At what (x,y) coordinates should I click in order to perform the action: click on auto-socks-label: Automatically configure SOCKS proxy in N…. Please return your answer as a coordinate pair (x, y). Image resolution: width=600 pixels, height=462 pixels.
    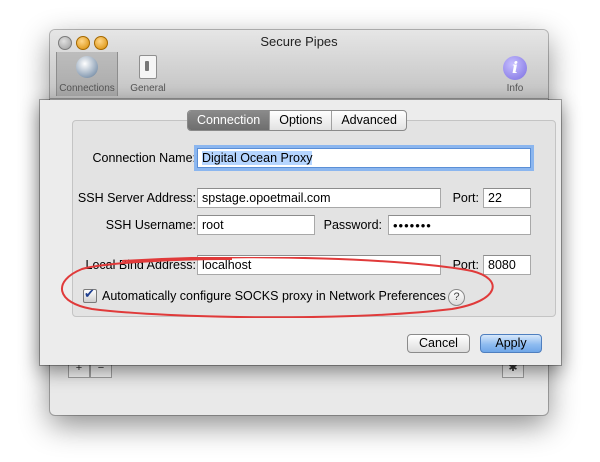
    Looking at the image, I should click on (274, 296).